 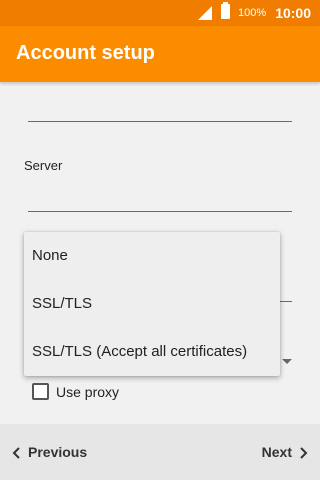 I want to click on footer-nav: Previous Next, so click(x=160, y=452).